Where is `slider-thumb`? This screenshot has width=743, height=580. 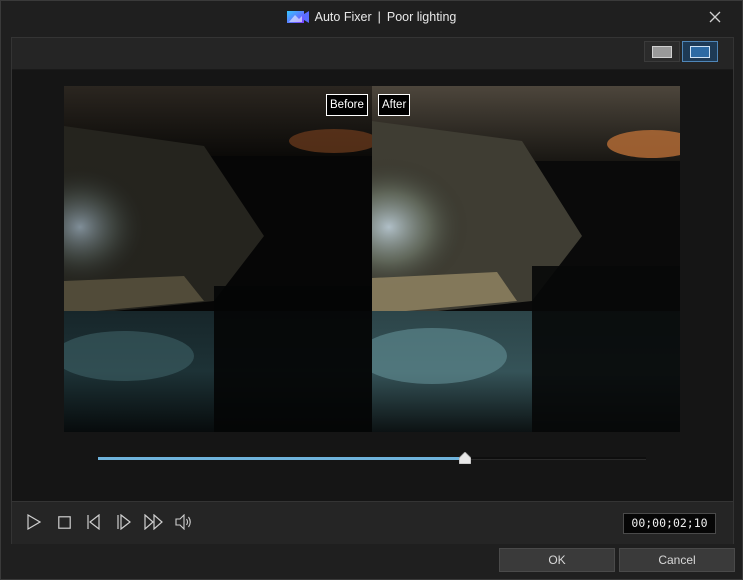
slider-thumb is located at coordinates (465, 458).